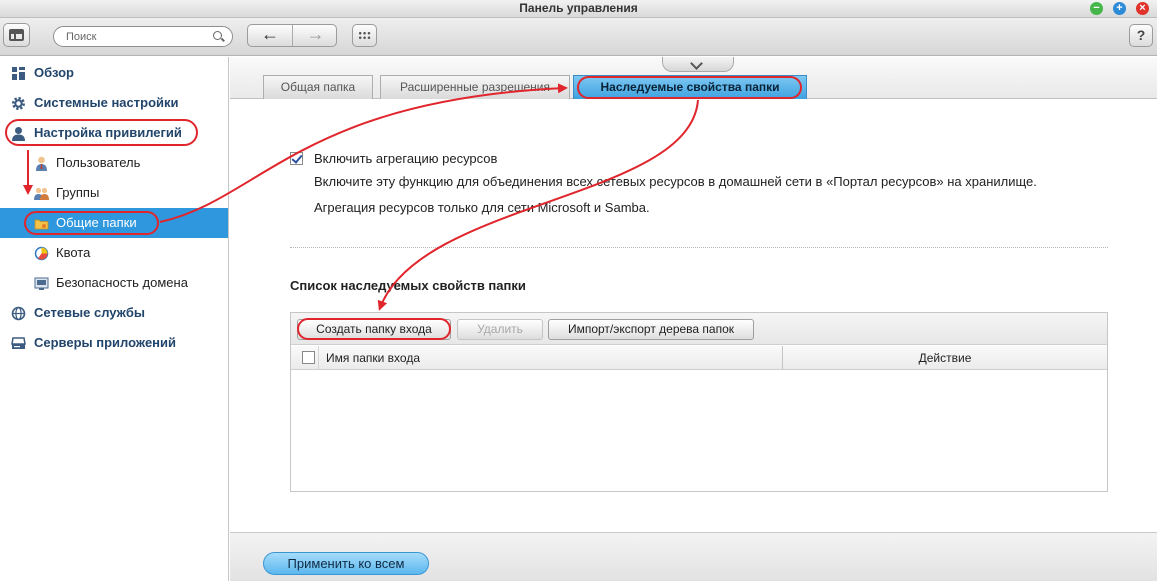  Describe the element at coordinates (475, 87) in the screenshot. I see `tab-advanced-permissions: Расширенные разрешения` at that location.